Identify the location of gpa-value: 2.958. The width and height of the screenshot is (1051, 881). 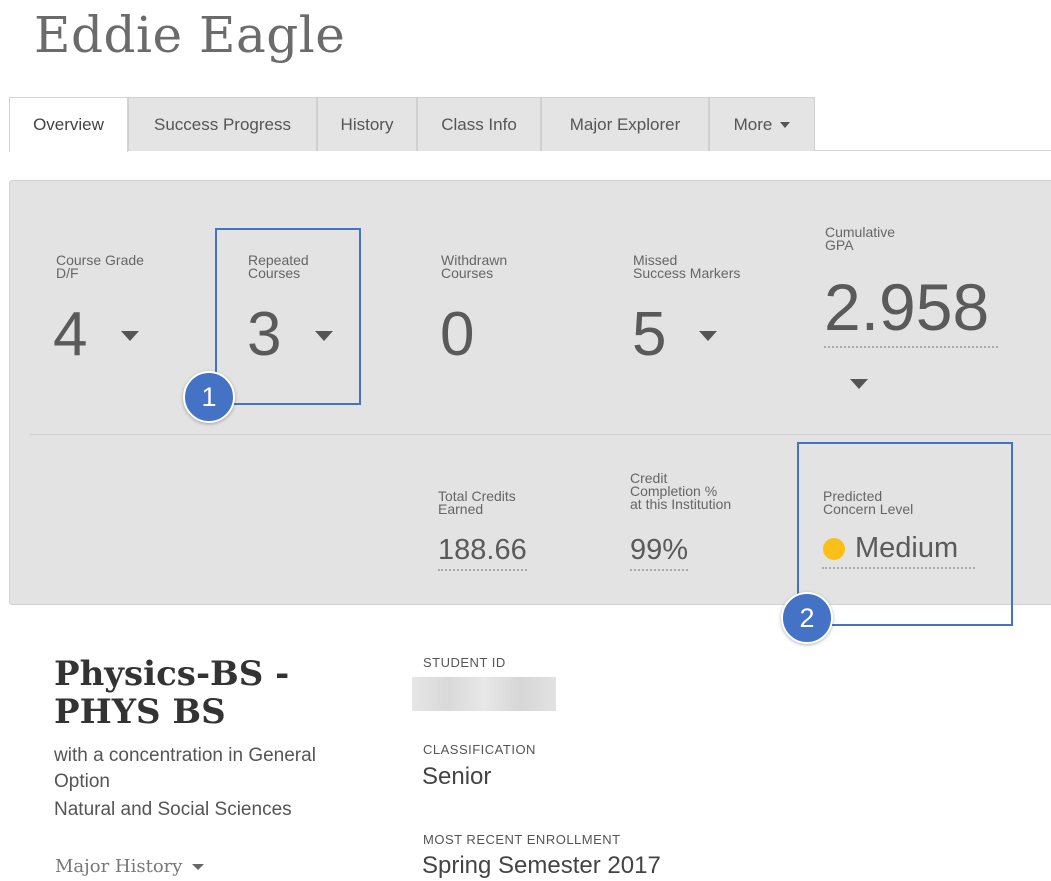
(911, 311).